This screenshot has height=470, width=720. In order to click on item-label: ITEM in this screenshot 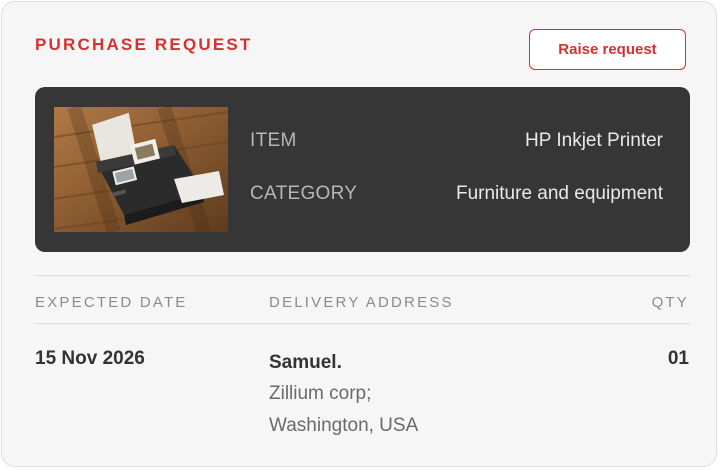, I will do `click(273, 140)`.